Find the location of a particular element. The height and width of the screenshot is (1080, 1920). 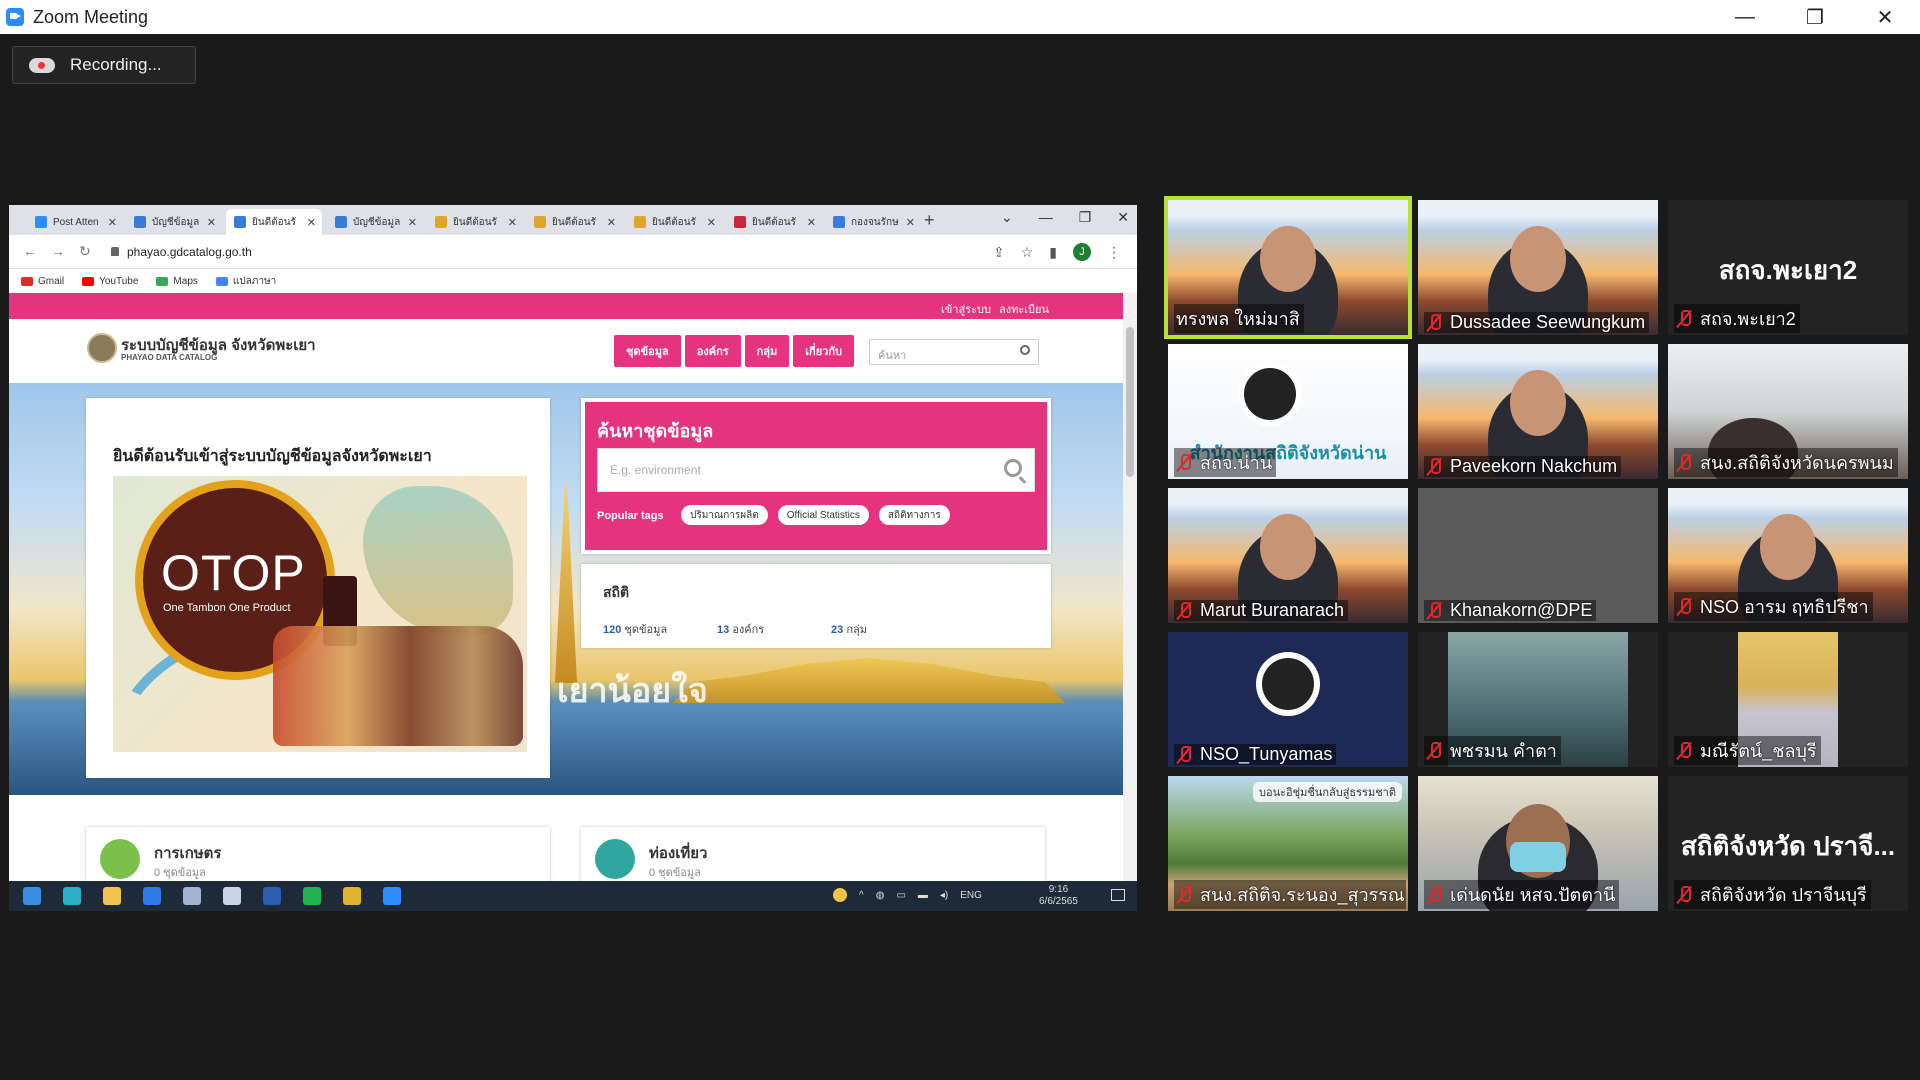

zoom-icon is located at coordinates (392, 896).